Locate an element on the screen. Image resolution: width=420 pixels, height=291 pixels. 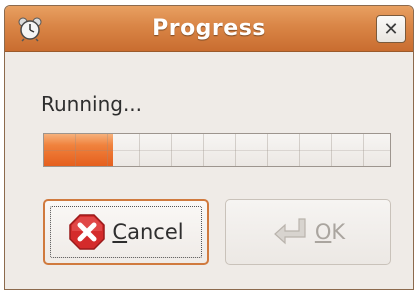
ok-button: OK is located at coordinates (308, 232).